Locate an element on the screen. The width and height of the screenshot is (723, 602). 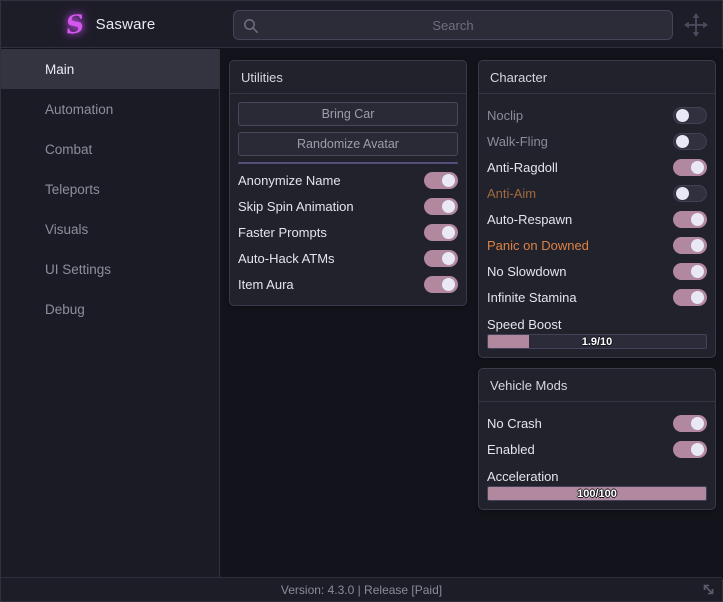
sidebar-item-label: Visuals is located at coordinates (67, 229).